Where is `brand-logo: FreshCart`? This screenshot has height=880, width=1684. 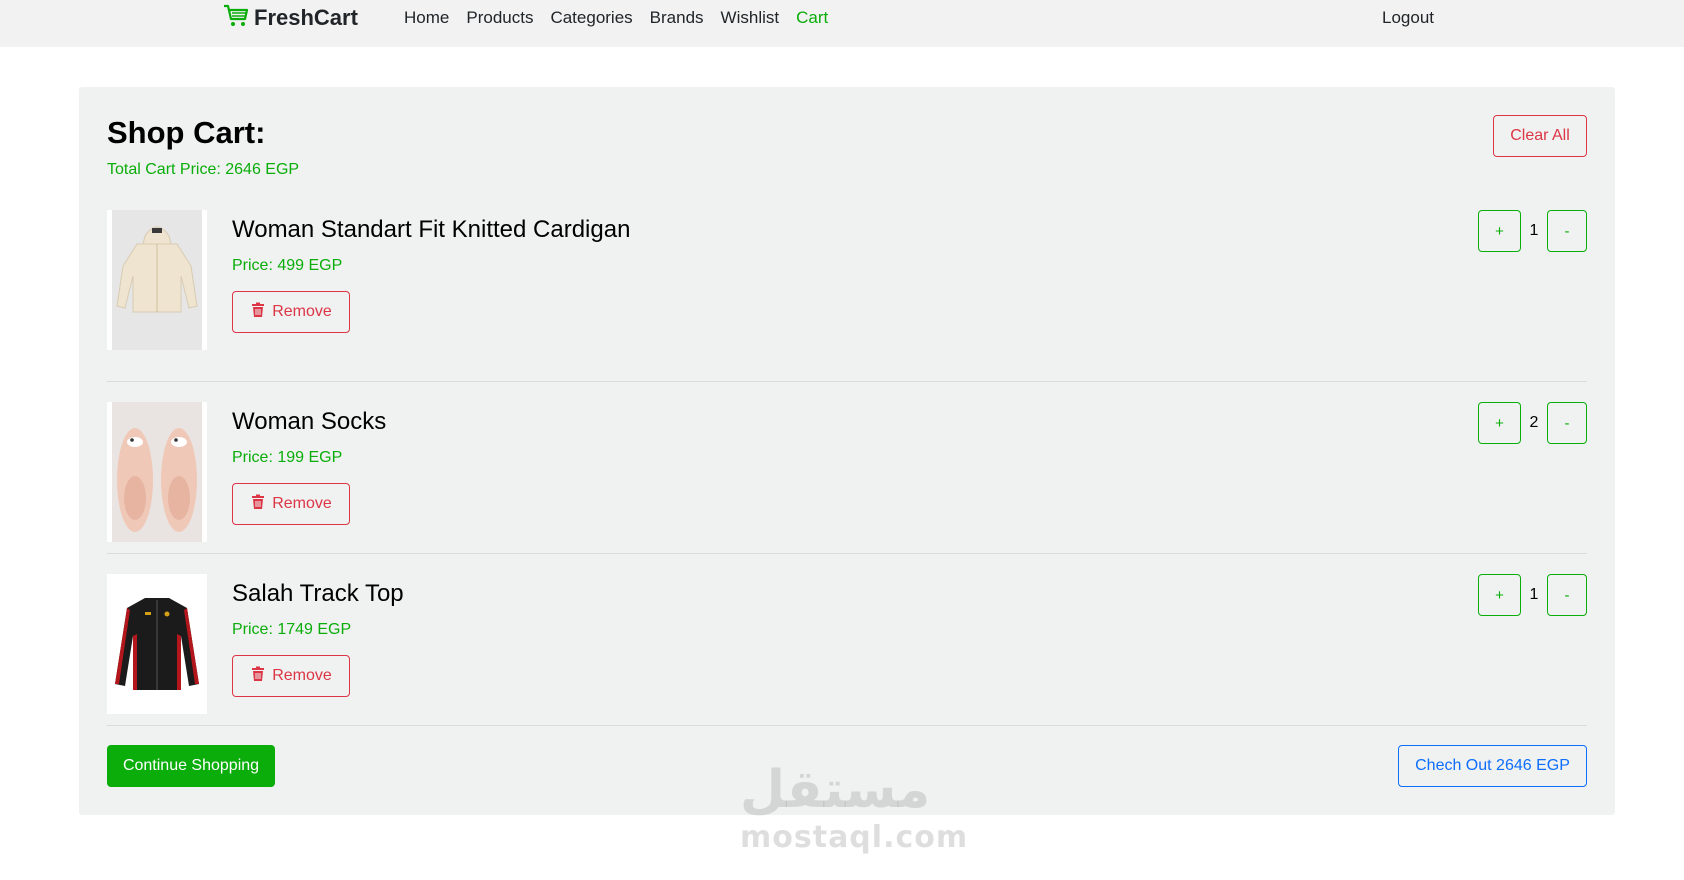 brand-logo: FreshCart is located at coordinates (290, 18).